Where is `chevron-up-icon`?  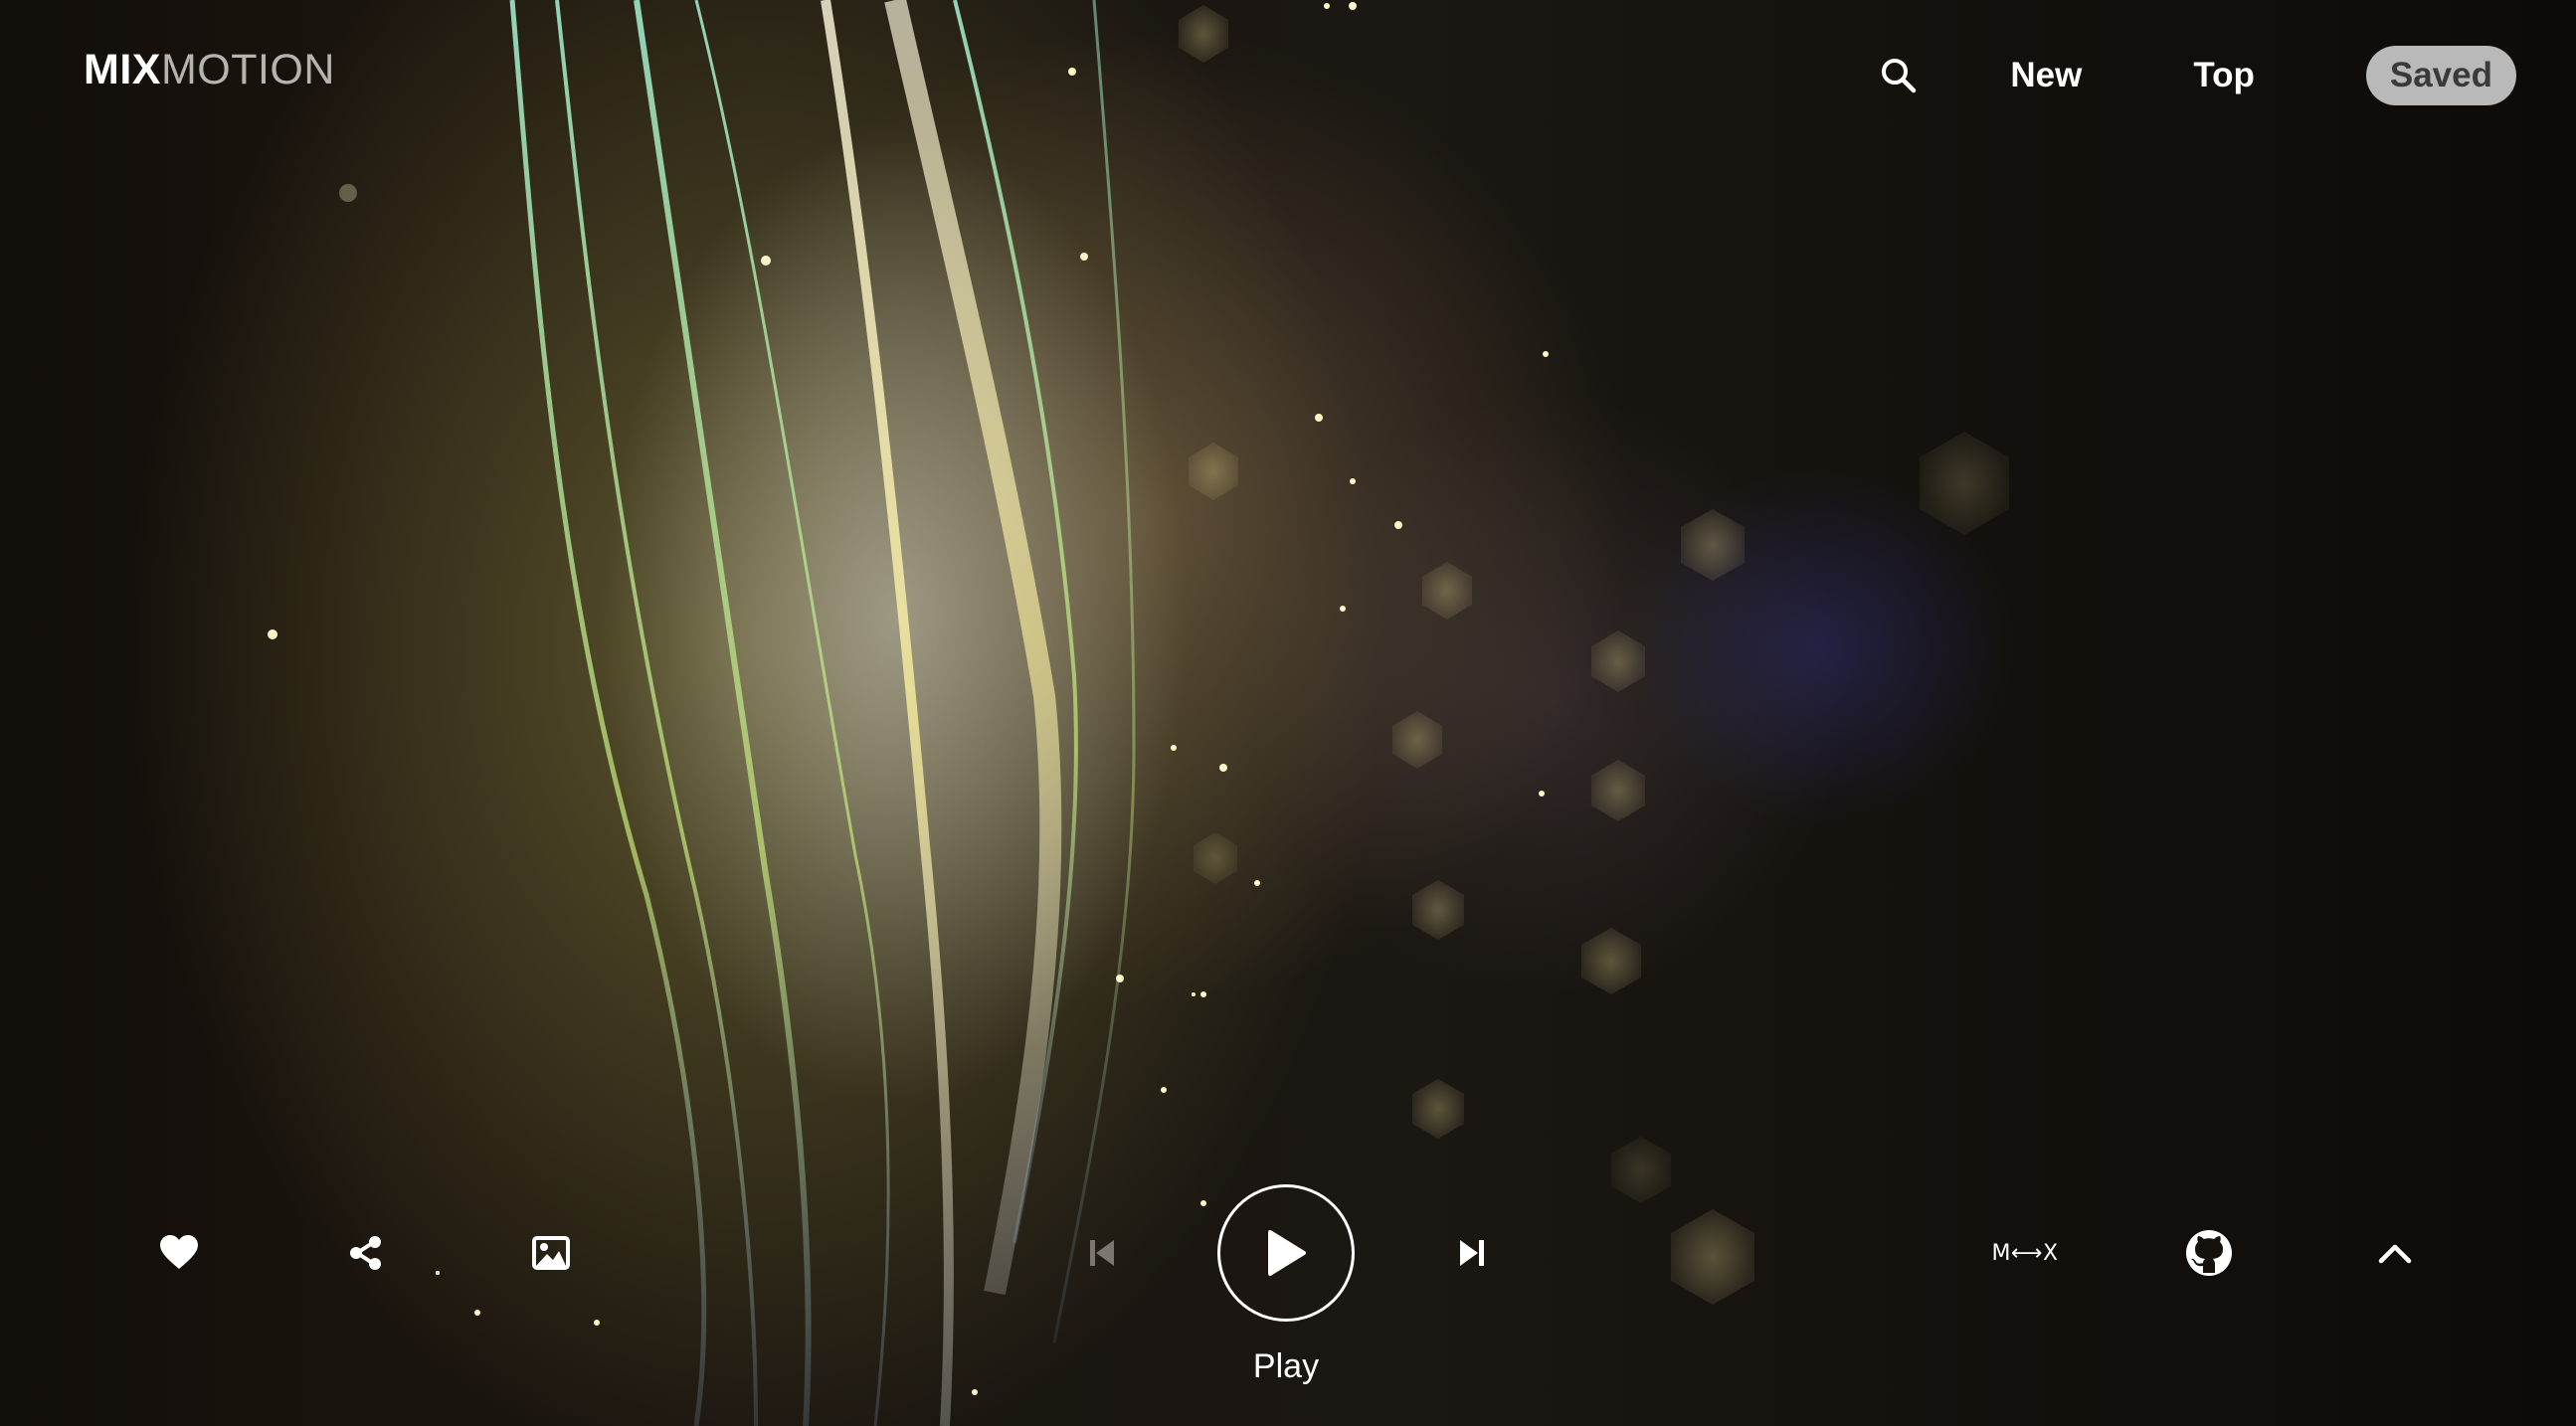
chevron-up-icon is located at coordinates (2395, 1254).